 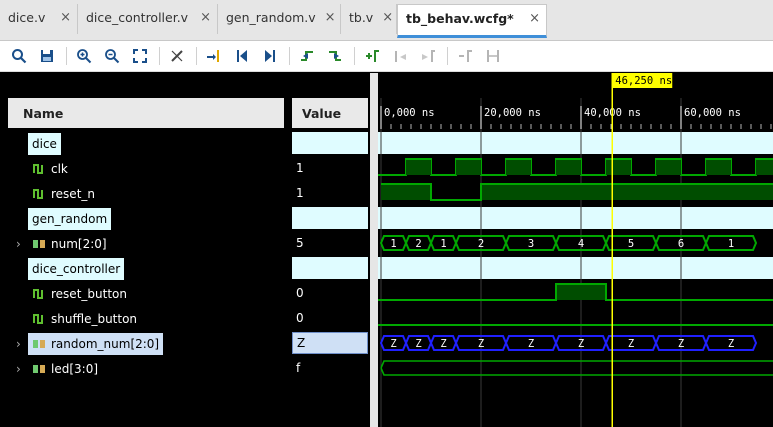 What do you see at coordinates (89, 293) in the screenshot?
I see `signal-name: reset_button` at bounding box center [89, 293].